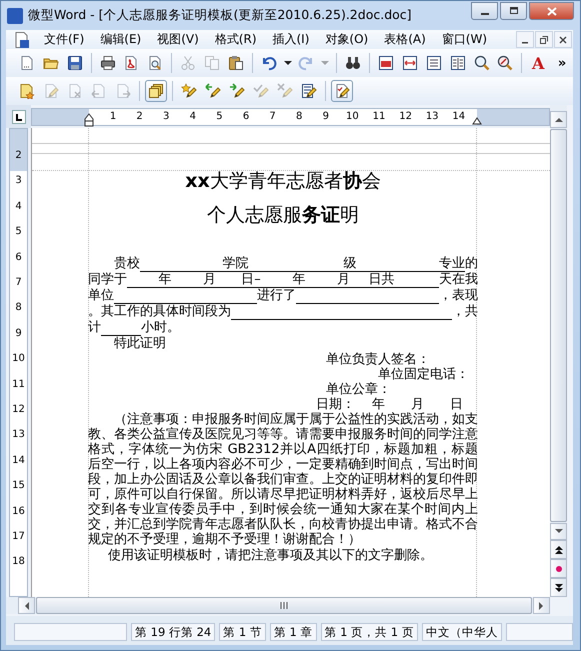 This screenshot has height=651, width=581. What do you see at coordinates (558, 587) in the screenshot?
I see `next-page-button` at bounding box center [558, 587].